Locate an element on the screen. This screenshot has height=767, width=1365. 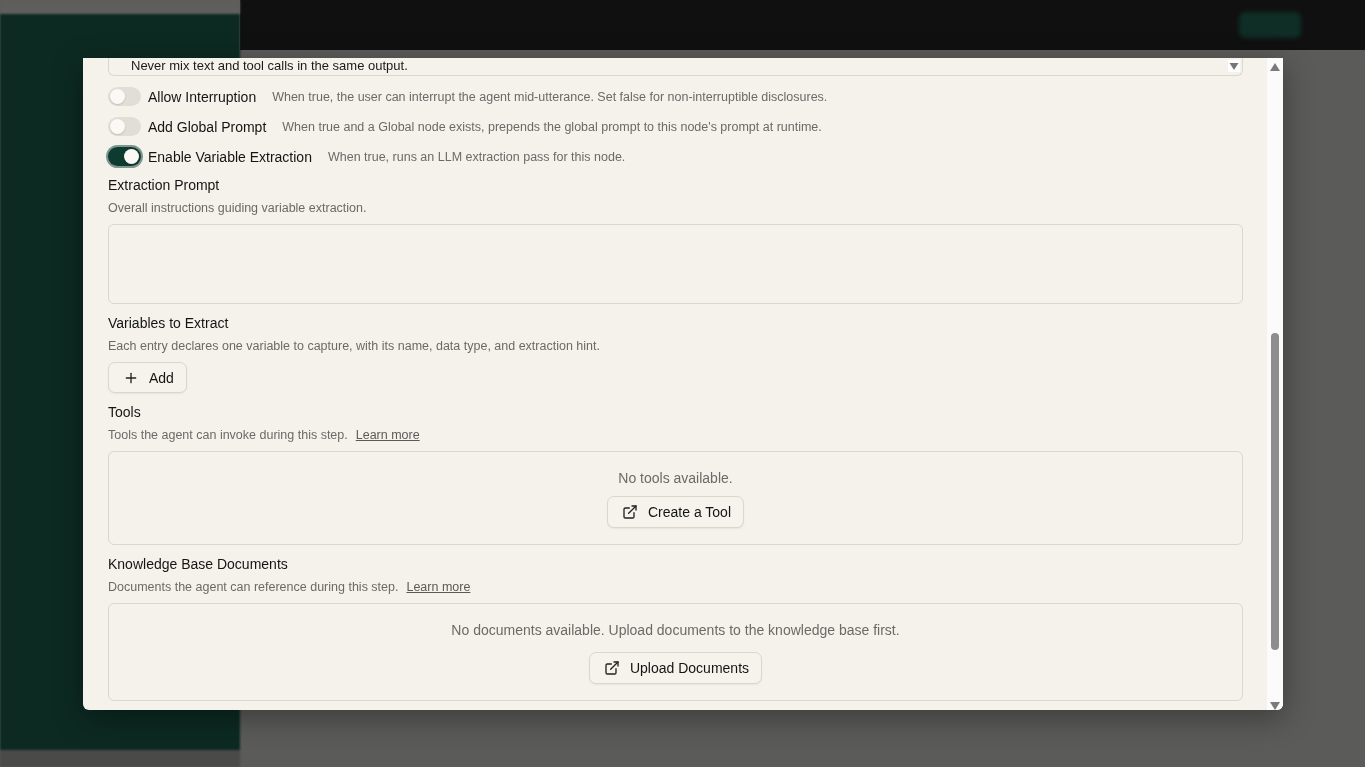
upload-documents-button: Upload Documents is located at coordinates (675, 668).